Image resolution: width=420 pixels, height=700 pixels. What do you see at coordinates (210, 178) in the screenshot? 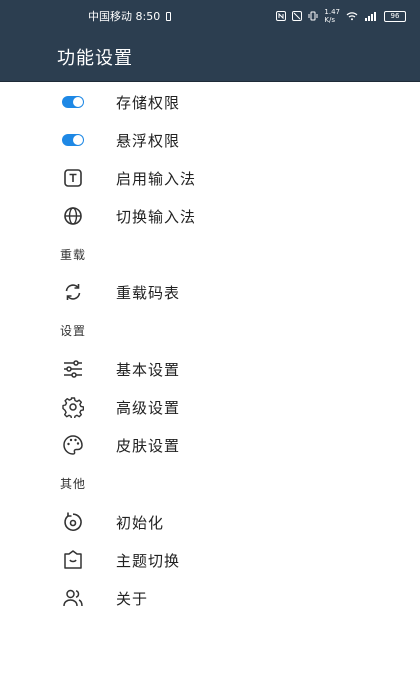
I see `enable-ime-item: 启用输入法` at bounding box center [210, 178].